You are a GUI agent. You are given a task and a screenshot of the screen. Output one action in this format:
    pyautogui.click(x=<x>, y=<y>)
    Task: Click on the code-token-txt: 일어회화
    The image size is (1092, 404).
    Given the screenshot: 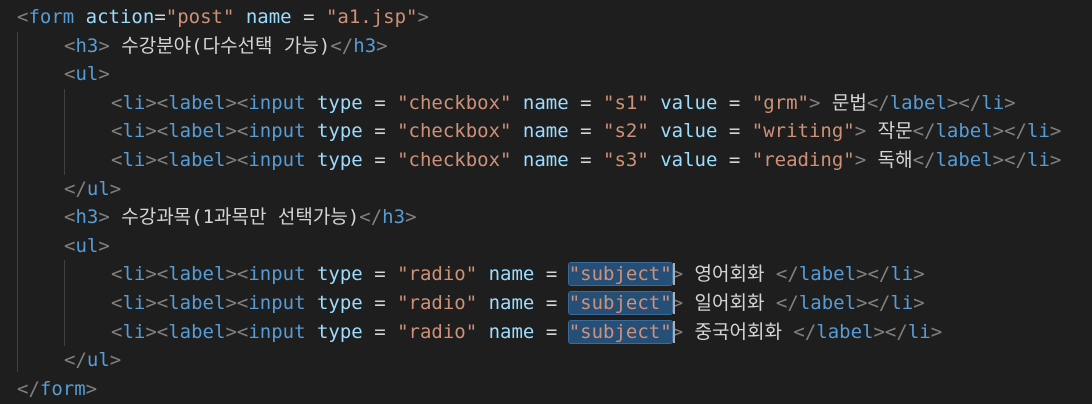 What is the action you would take?
    pyautogui.click(x=729, y=303)
    